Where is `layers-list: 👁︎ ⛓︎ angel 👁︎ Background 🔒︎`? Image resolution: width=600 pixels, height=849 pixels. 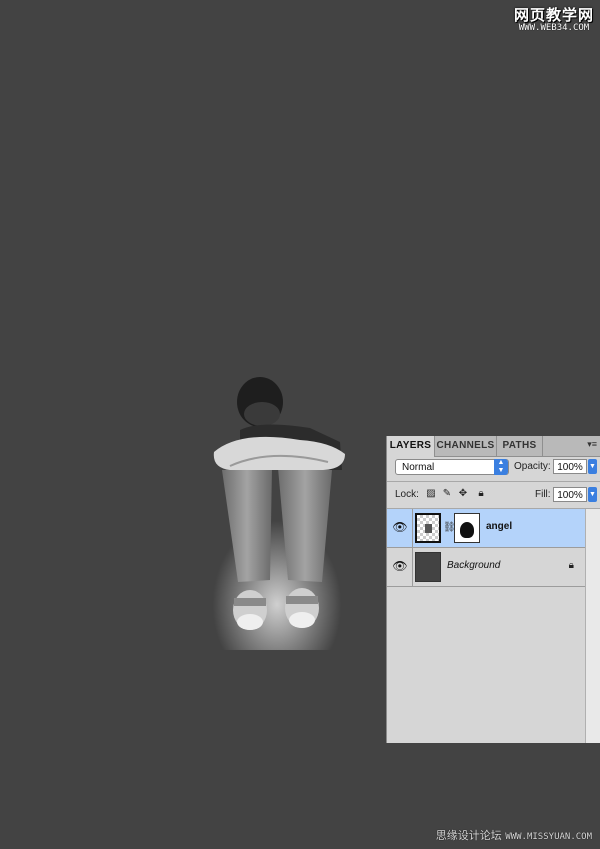 layers-list: 👁︎ ⛓︎ angel 👁︎ Background 🔒︎ is located at coordinates (486, 548).